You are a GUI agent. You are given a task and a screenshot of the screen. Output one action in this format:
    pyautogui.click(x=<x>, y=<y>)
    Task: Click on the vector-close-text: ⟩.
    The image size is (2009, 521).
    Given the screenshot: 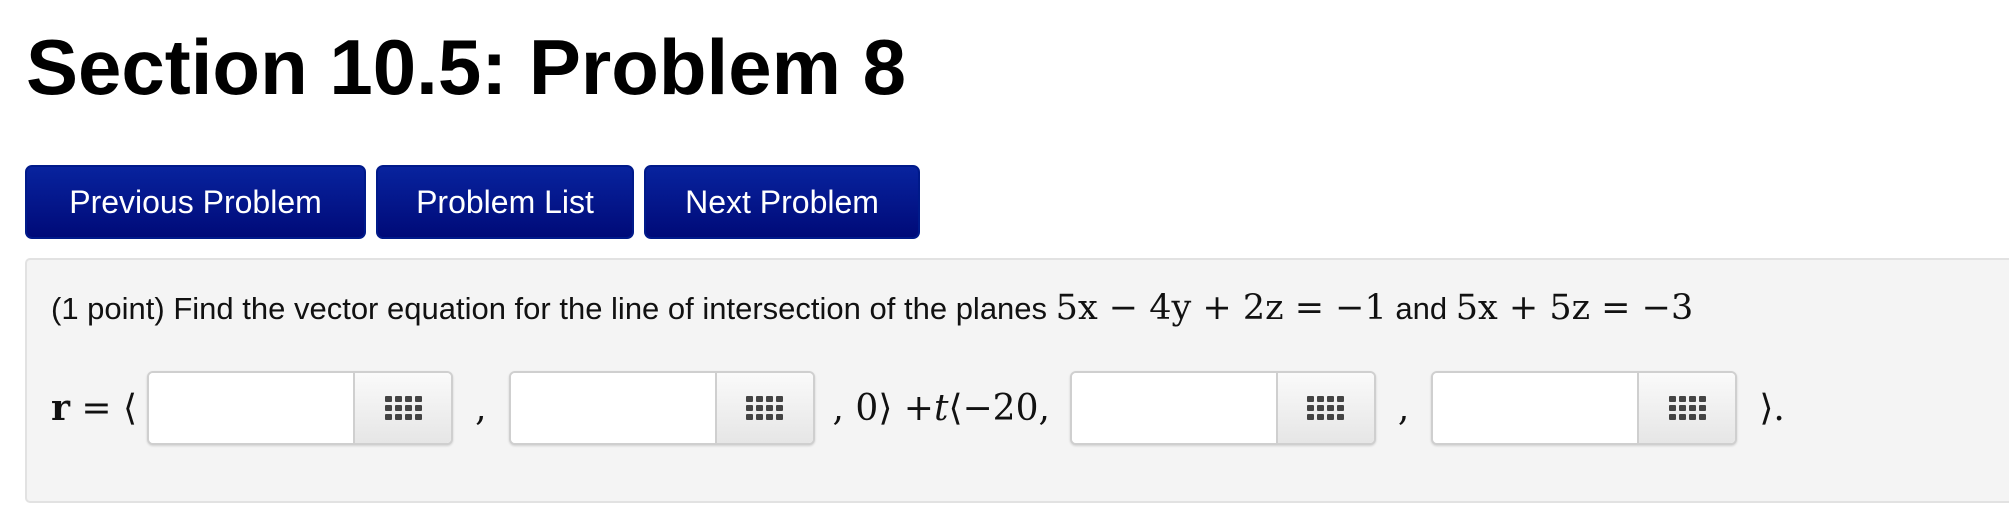 What is the action you would take?
    pyautogui.click(x=1772, y=408)
    